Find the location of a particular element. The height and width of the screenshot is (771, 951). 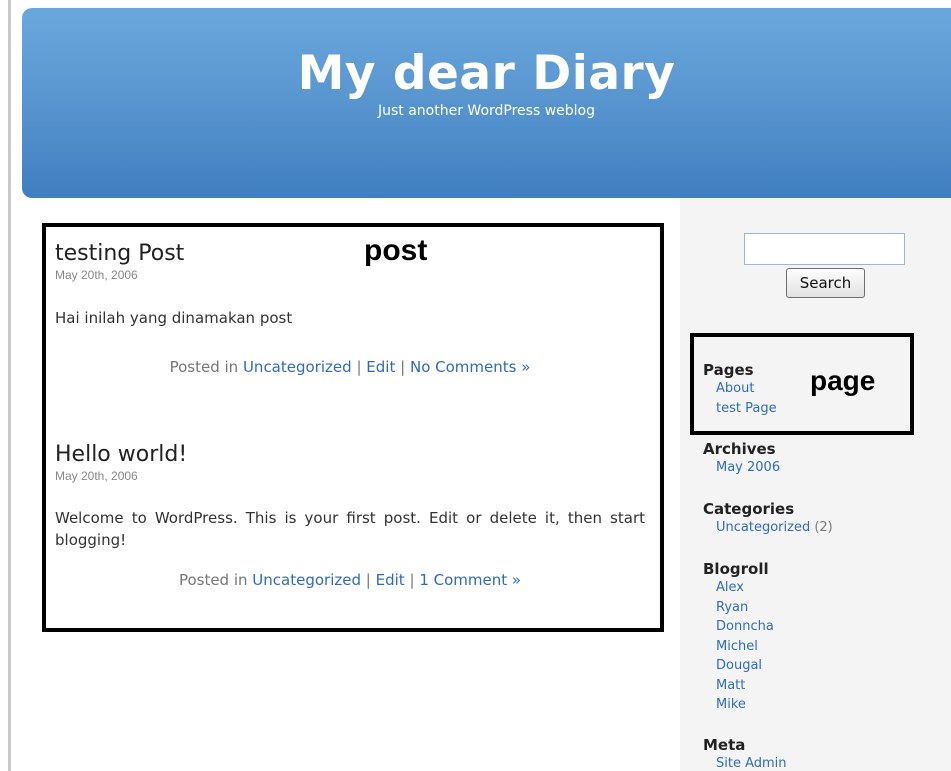

list-item: Donncha is located at coordinates (745, 627).